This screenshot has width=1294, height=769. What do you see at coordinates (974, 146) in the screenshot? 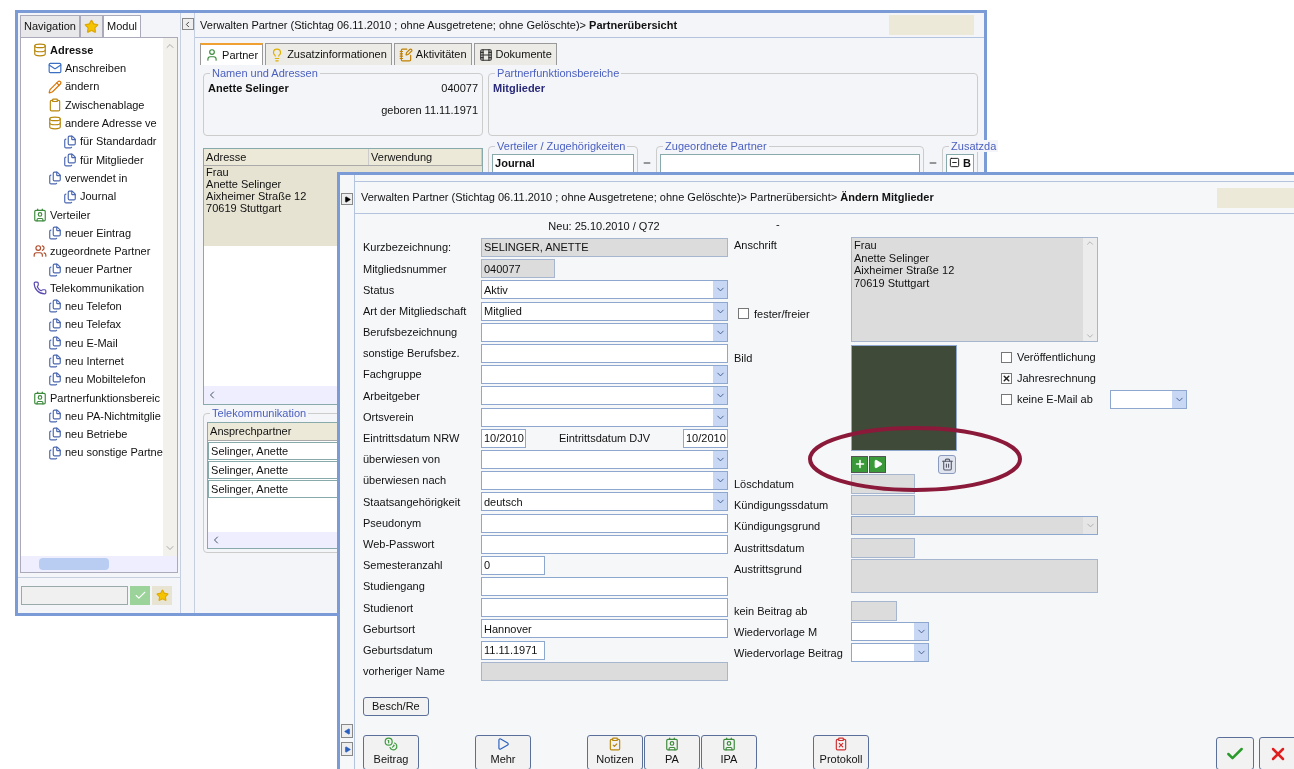
I see `group-legend: Zusatzda` at bounding box center [974, 146].